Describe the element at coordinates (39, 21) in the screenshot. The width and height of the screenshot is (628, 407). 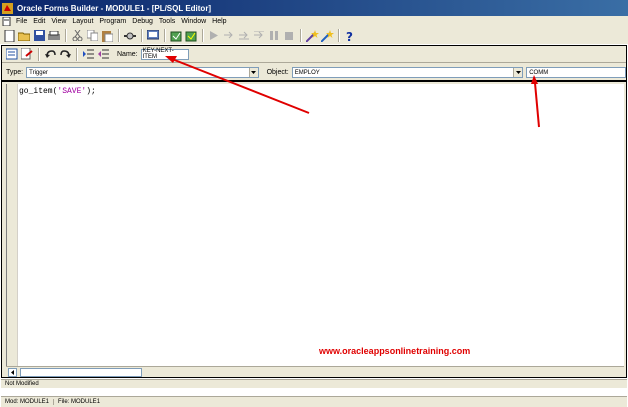
I see `menu-edit: Edit` at that location.